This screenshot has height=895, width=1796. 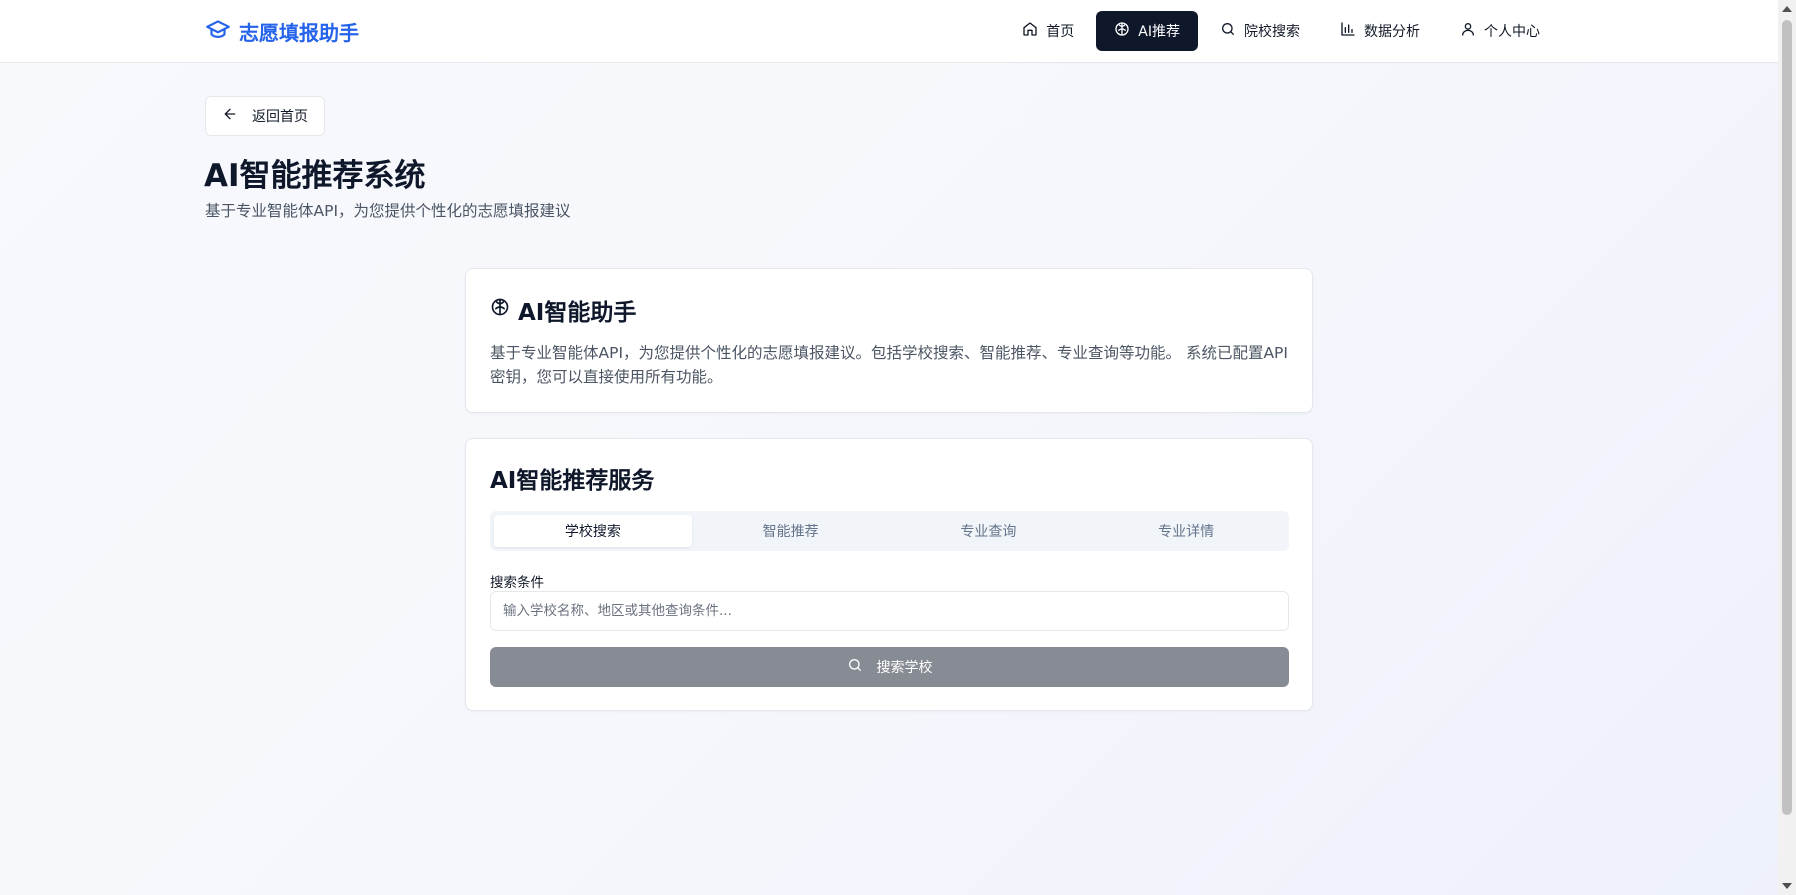 I want to click on nav-label: AI推荐, so click(x=1159, y=32).